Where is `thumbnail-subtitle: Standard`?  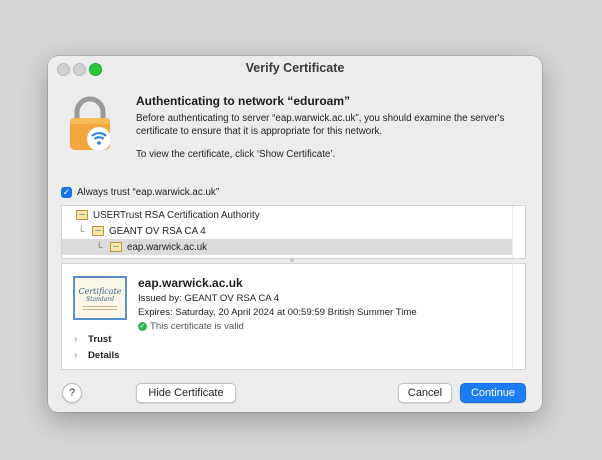 thumbnail-subtitle: Standard is located at coordinates (100, 299).